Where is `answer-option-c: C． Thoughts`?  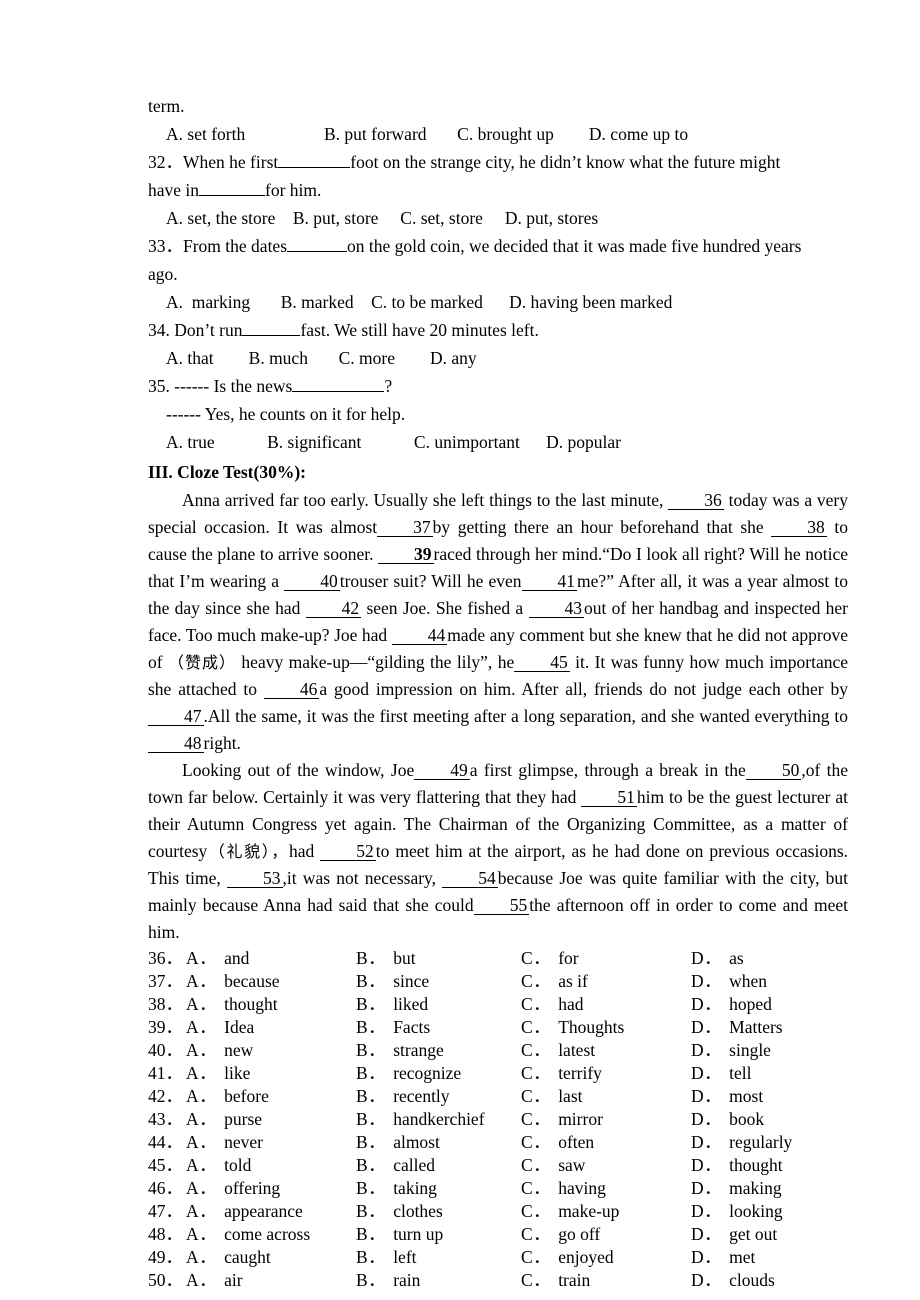 answer-option-c: C． Thoughts is located at coordinates (572, 1027).